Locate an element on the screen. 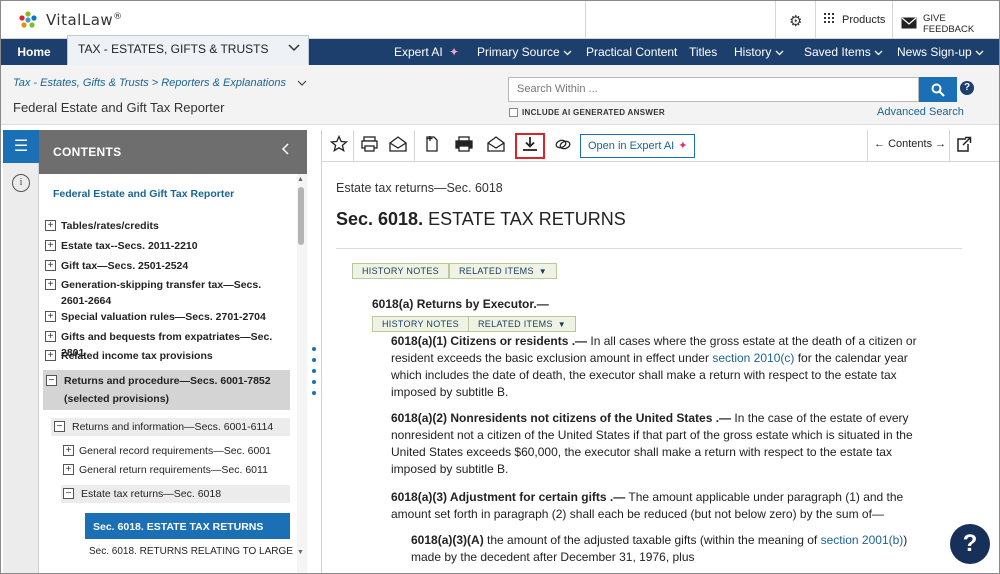 The height and width of the screenshot is (574, 1000). open-in-expert-ai-button: Open in Expert AI ✦ is located at coordinates (638, 146).